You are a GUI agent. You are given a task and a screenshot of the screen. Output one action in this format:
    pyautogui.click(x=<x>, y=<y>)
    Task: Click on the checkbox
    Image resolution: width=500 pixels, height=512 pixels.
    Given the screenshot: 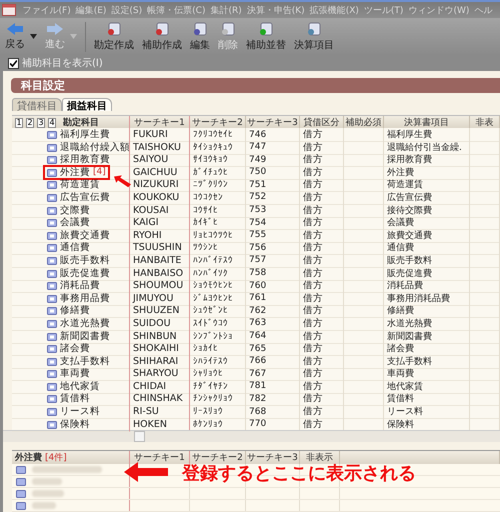 What is the action you would take?
    pyautogui.click(x=13, y=63)
    